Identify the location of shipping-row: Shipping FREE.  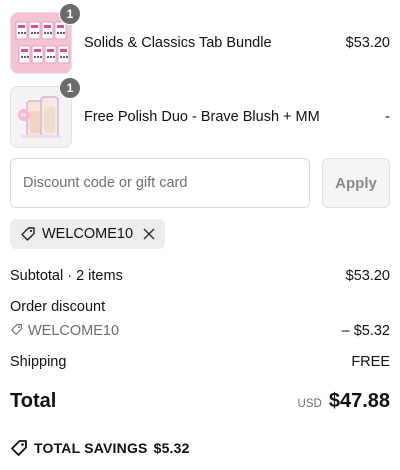
(200, 362).